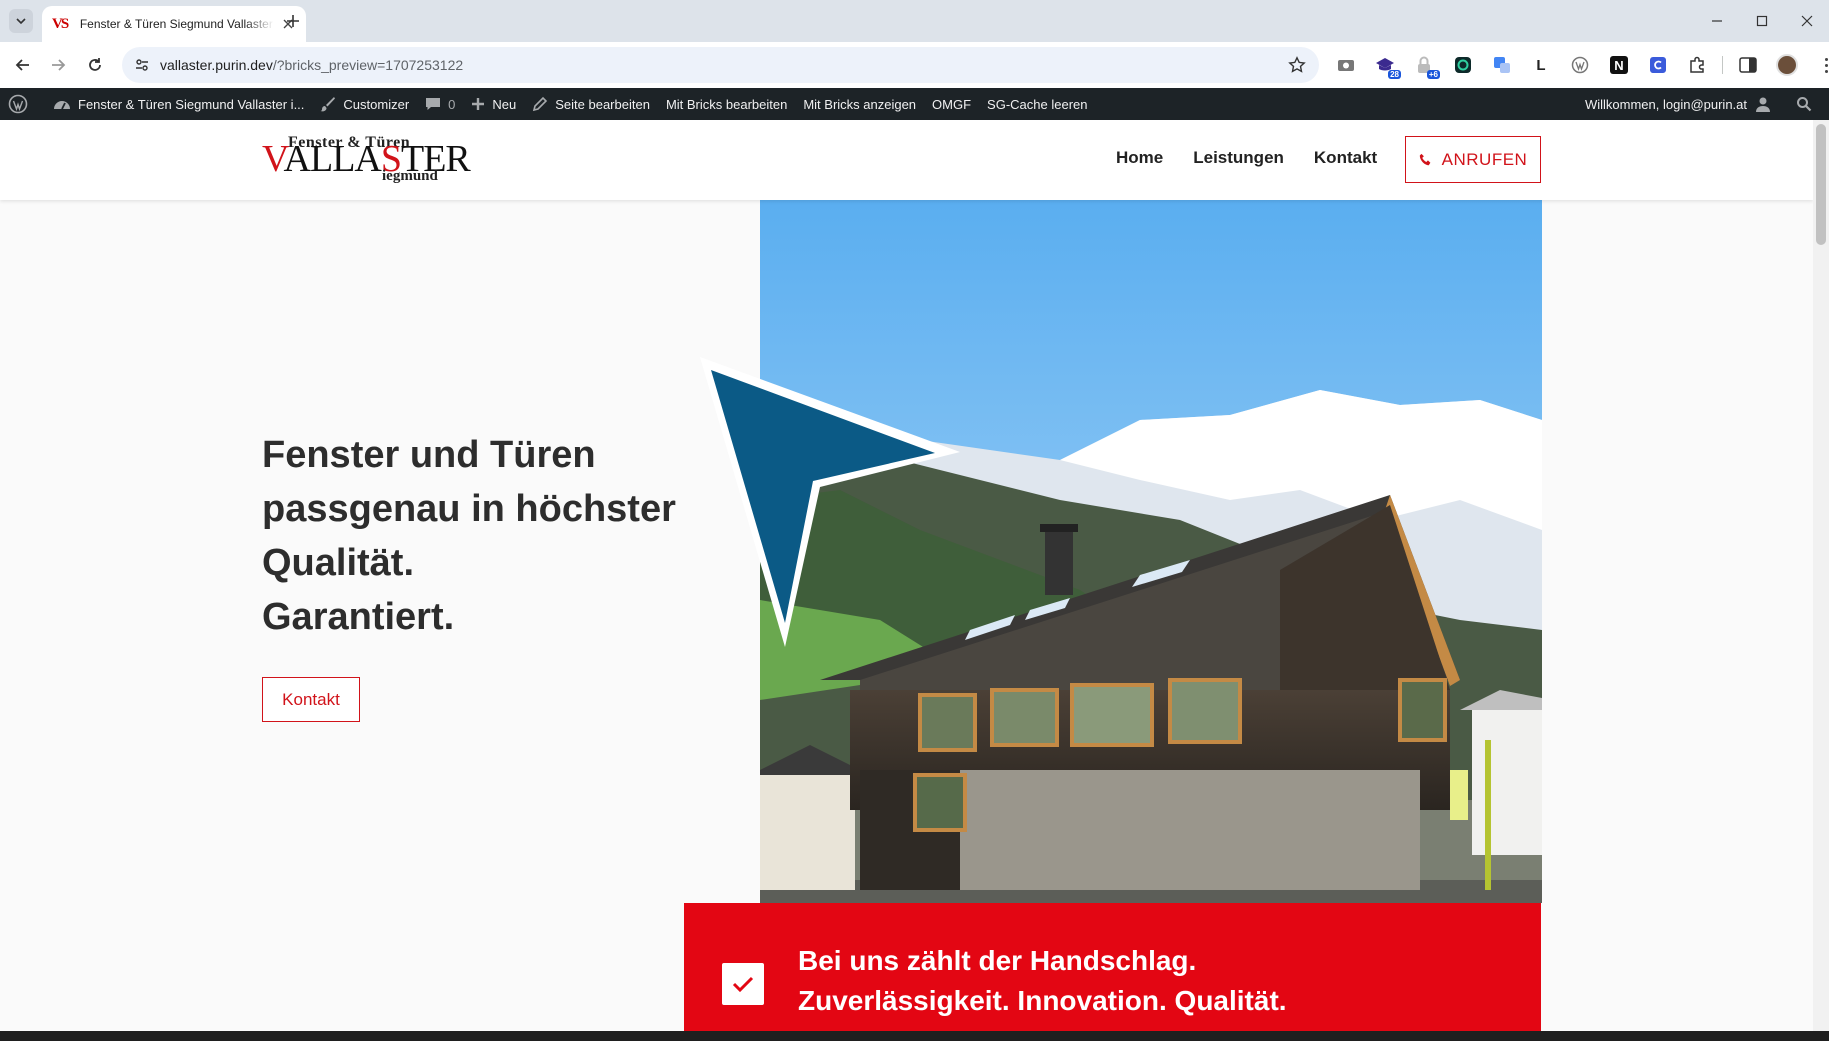 The width and height of the screenshot is (1829, 1041). I want to click on notion-letter: N, so click(1619, 65).